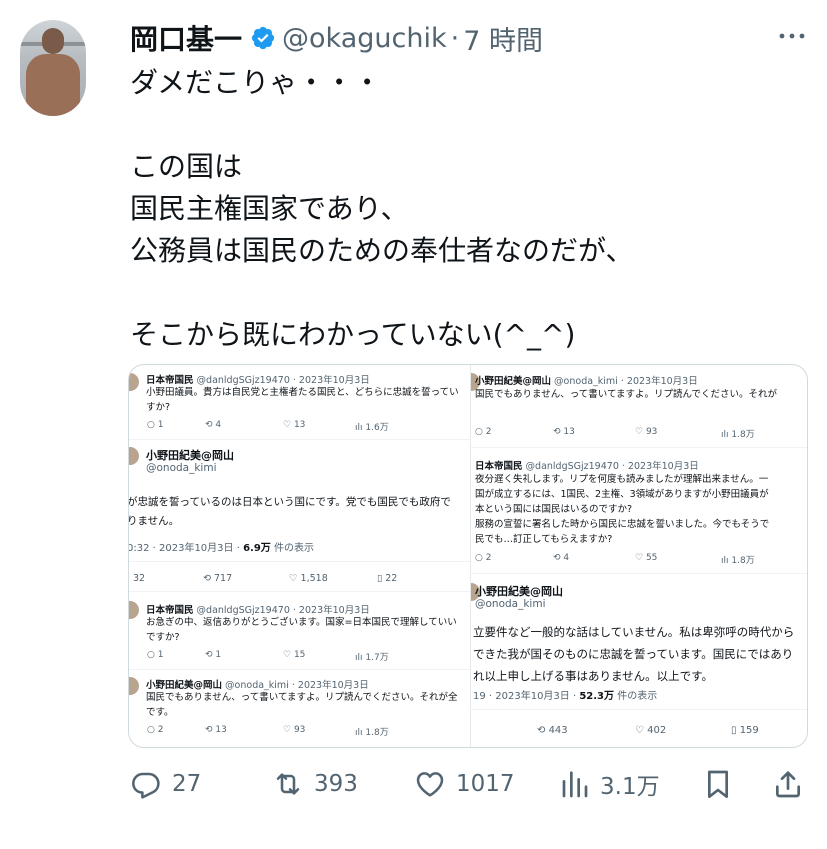 Image resolution: width=827 pixels, height=849 pixels. What do you see at coordinates (503, 38) in the screenshot?
I see `tweet-timestamp: 7 時間` at bounding box center [503, 38].